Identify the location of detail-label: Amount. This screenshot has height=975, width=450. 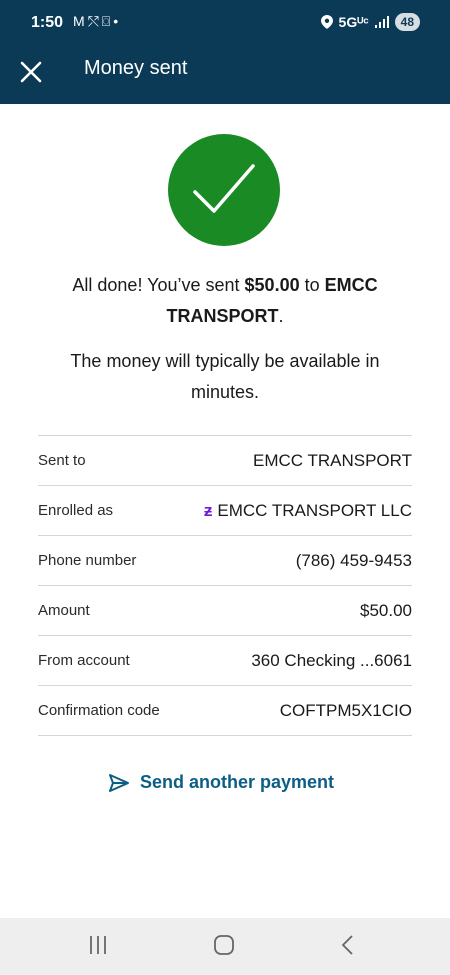
(64, 610).